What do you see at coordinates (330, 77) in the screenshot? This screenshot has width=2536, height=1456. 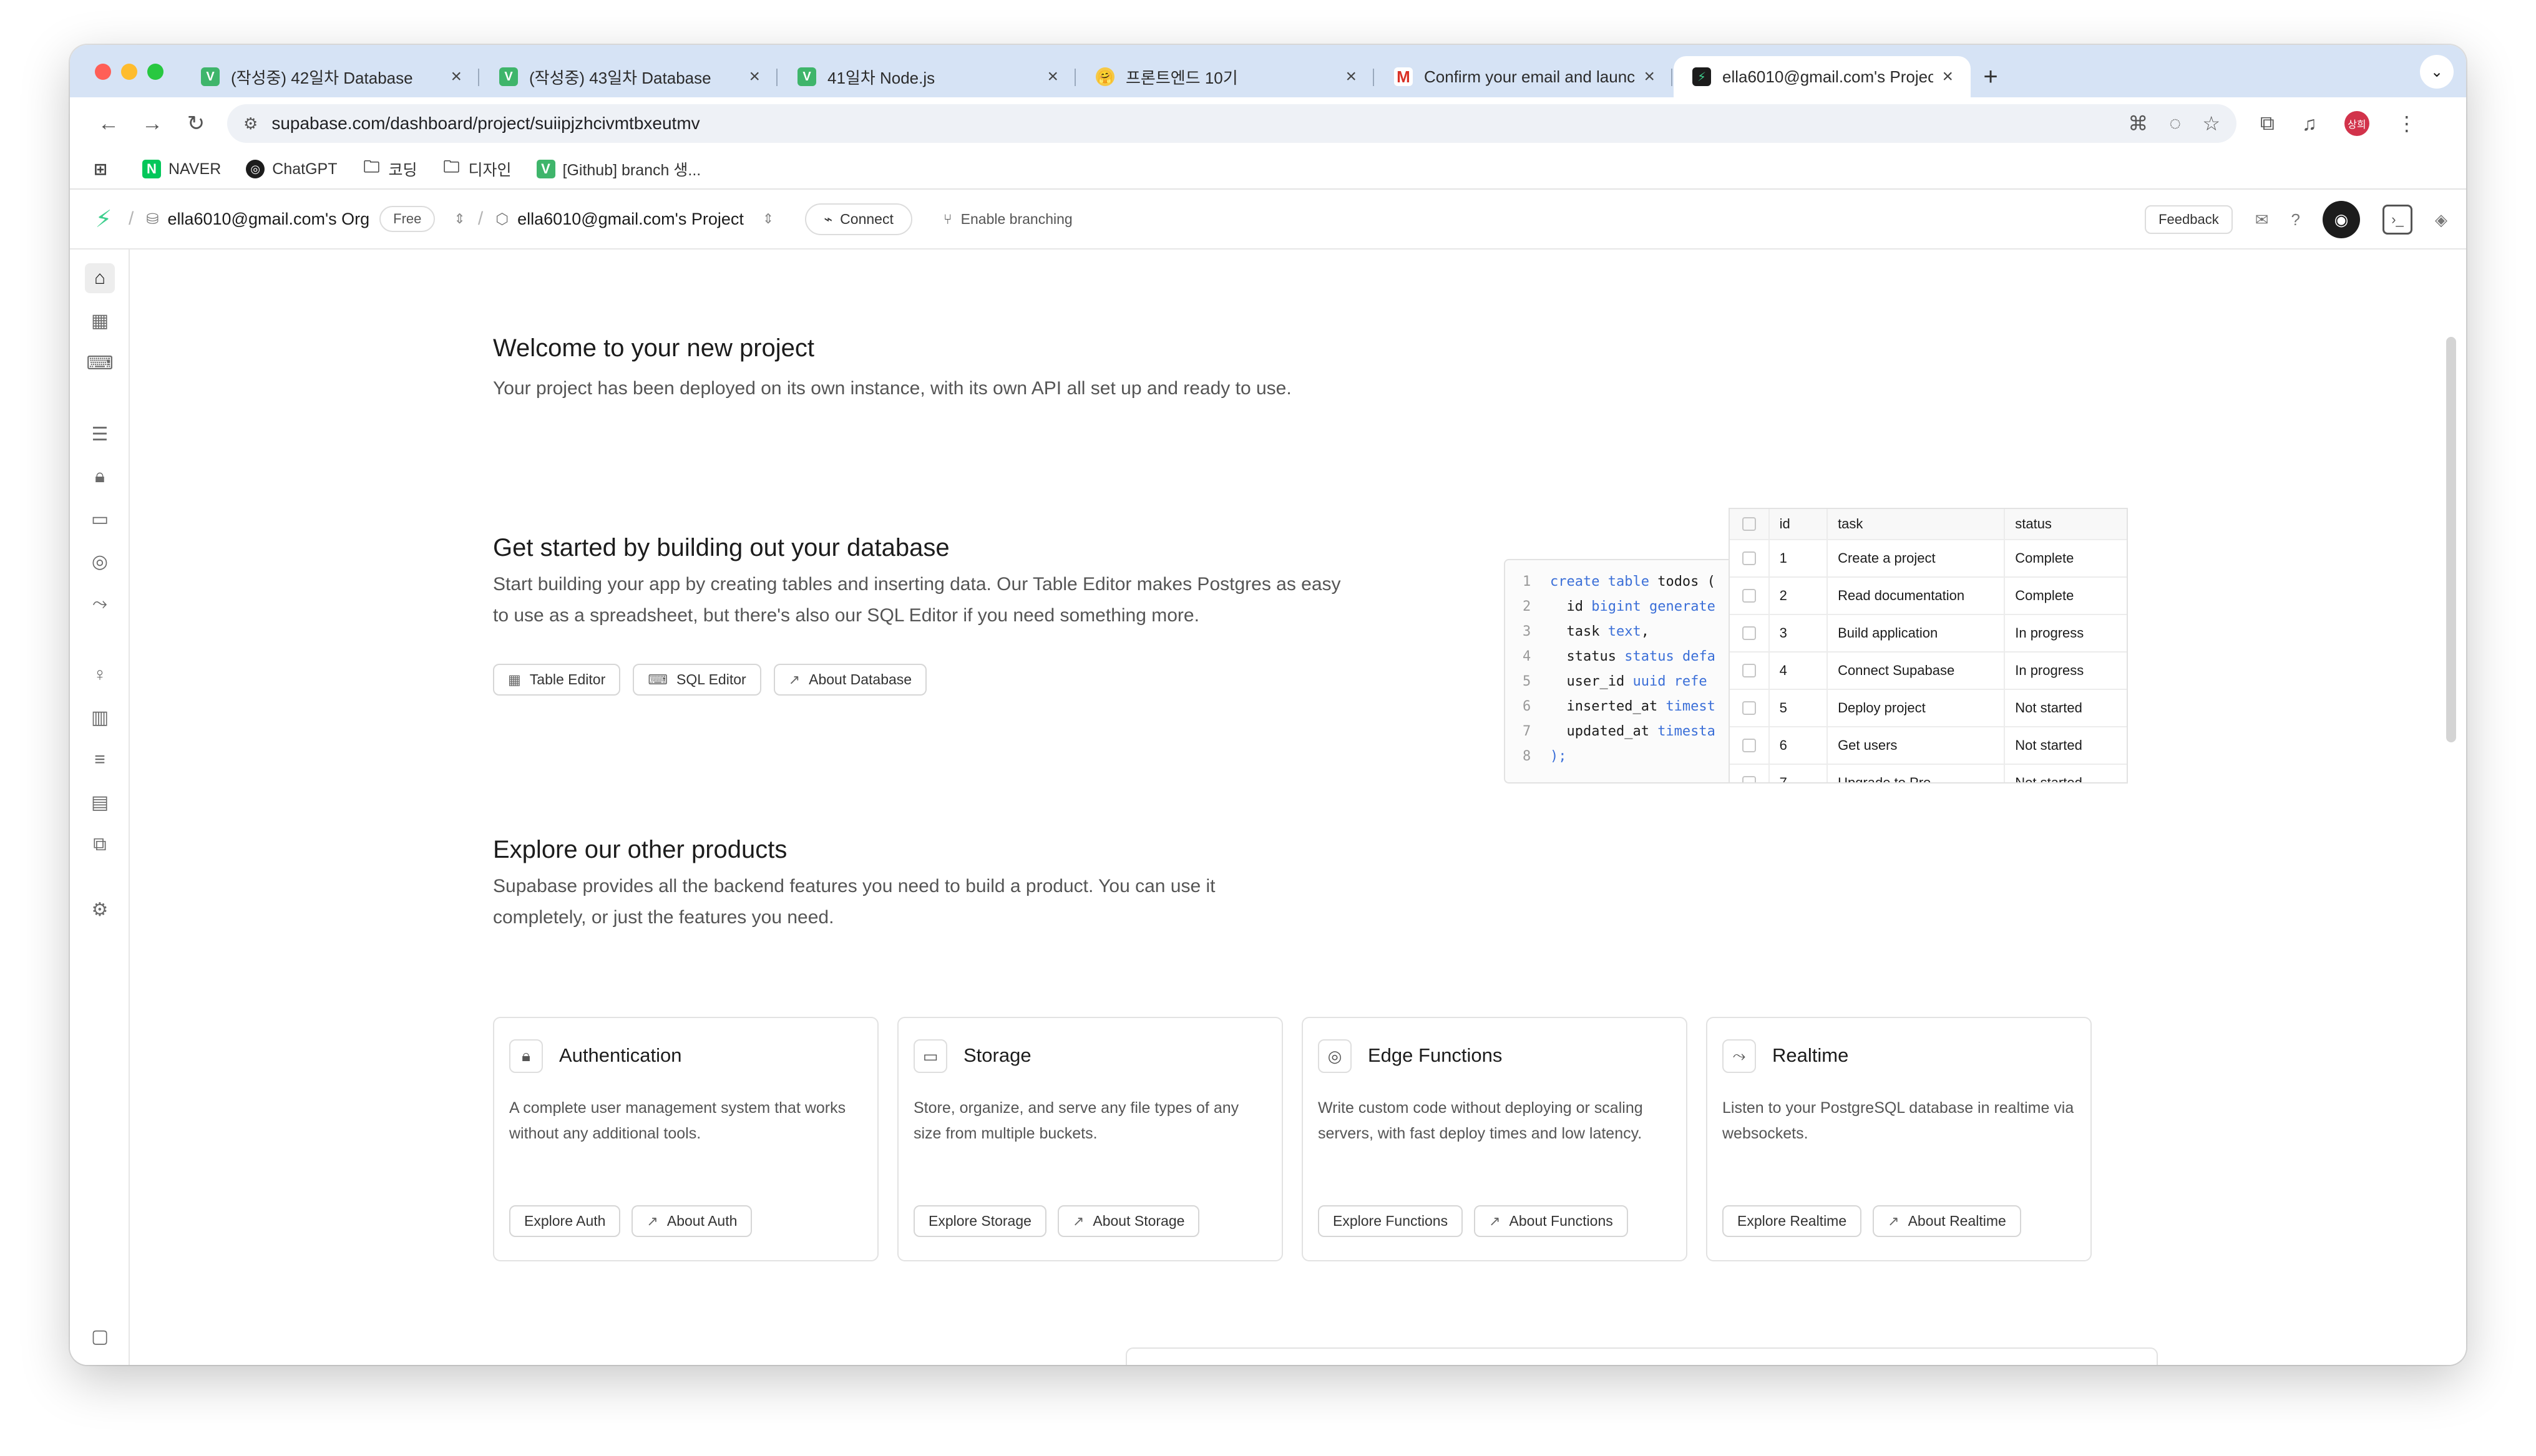 I see `browser-tab: V (작성중) 42일차 Database ×` at bounding box center [330, 77].